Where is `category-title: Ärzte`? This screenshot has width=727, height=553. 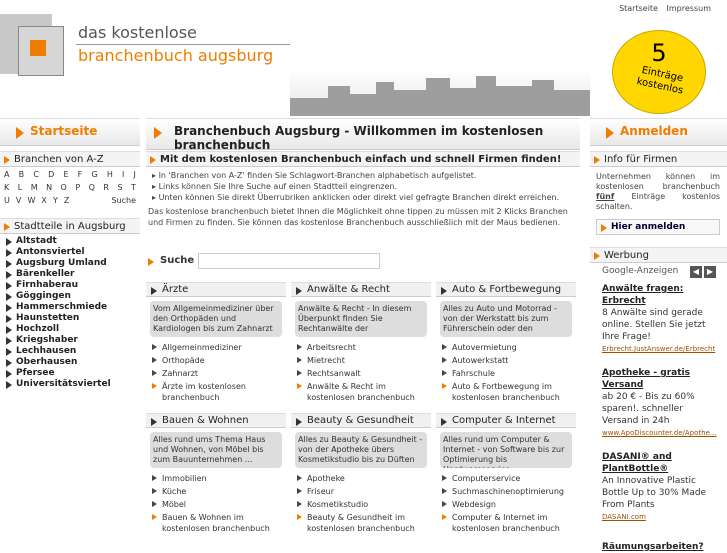 category-title: Ärzte is located at coordinates (216, 289).